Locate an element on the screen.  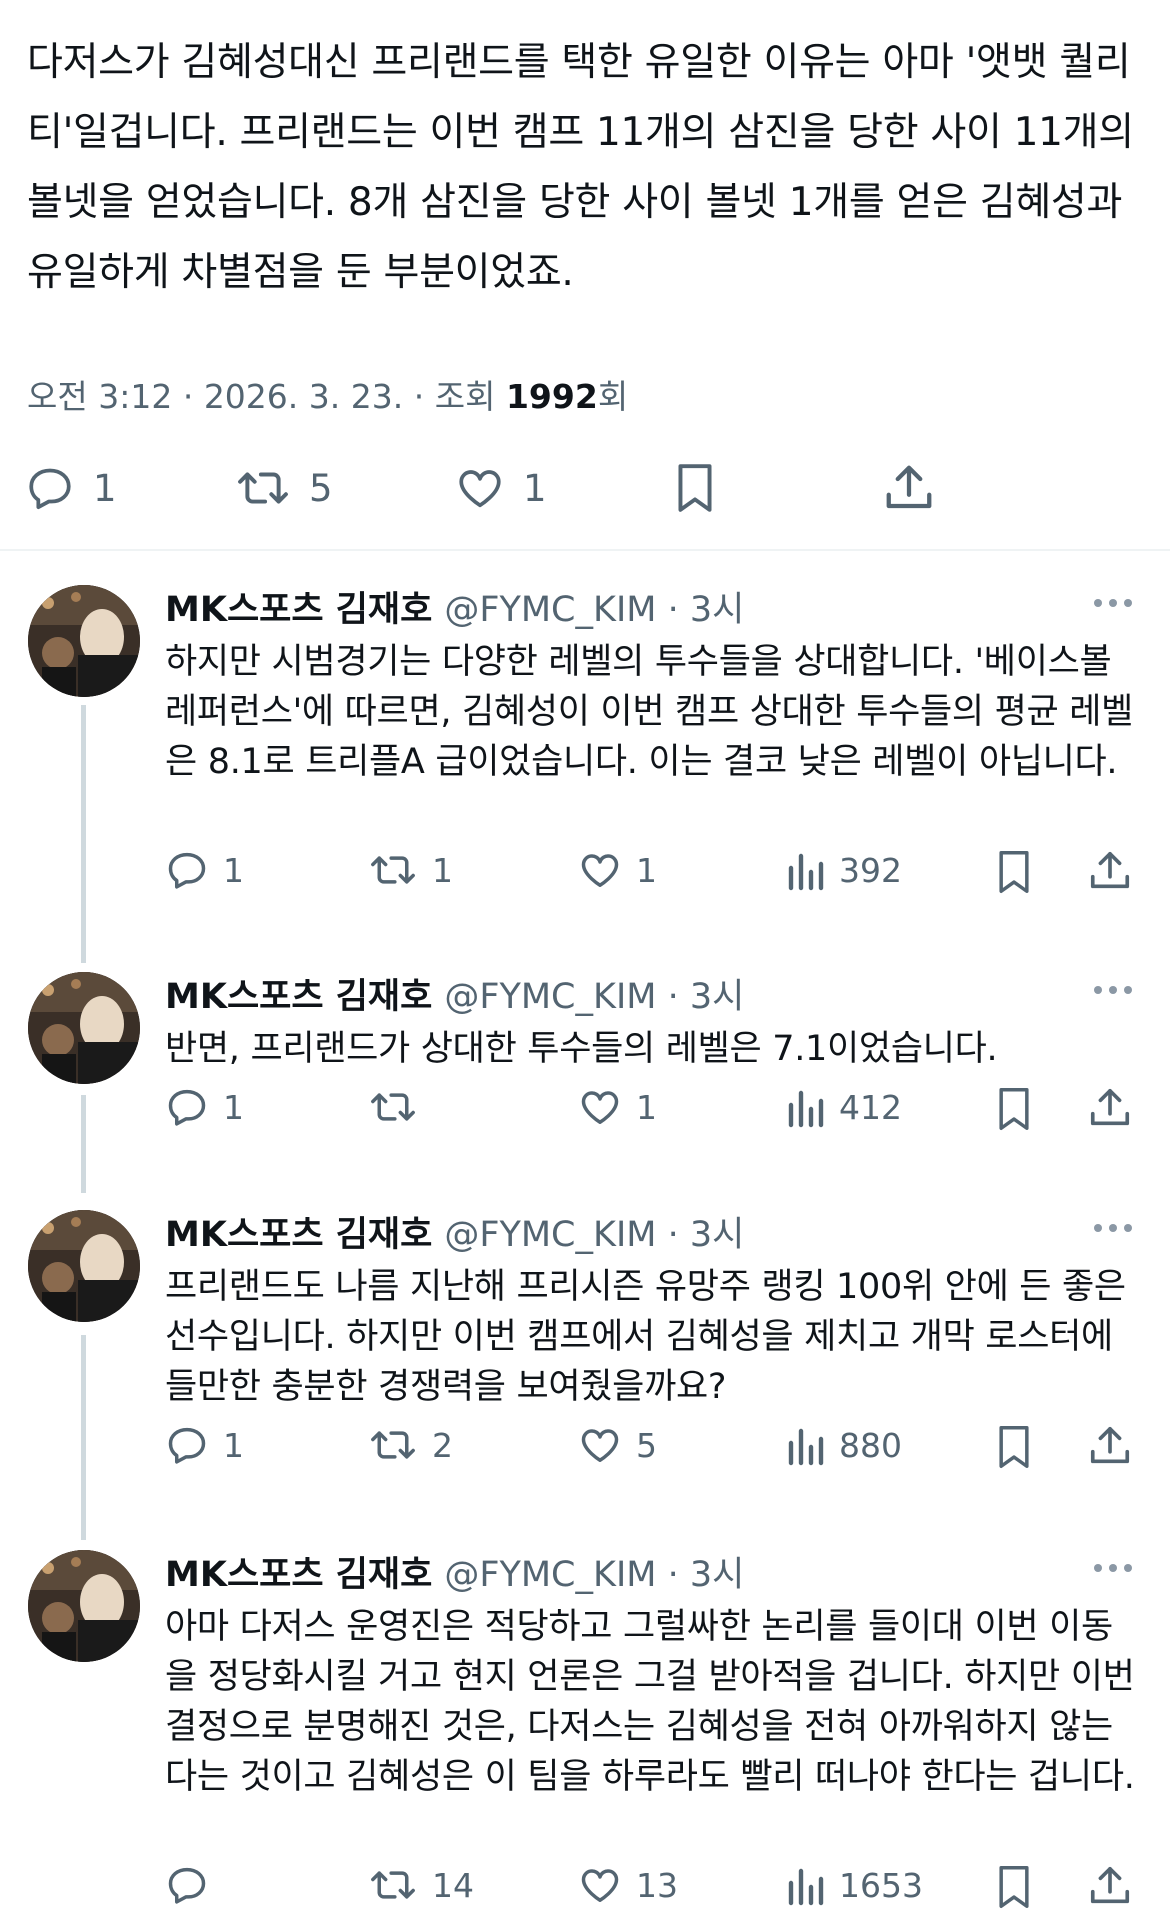
retweet-button is located at coordinates (400, 1107).